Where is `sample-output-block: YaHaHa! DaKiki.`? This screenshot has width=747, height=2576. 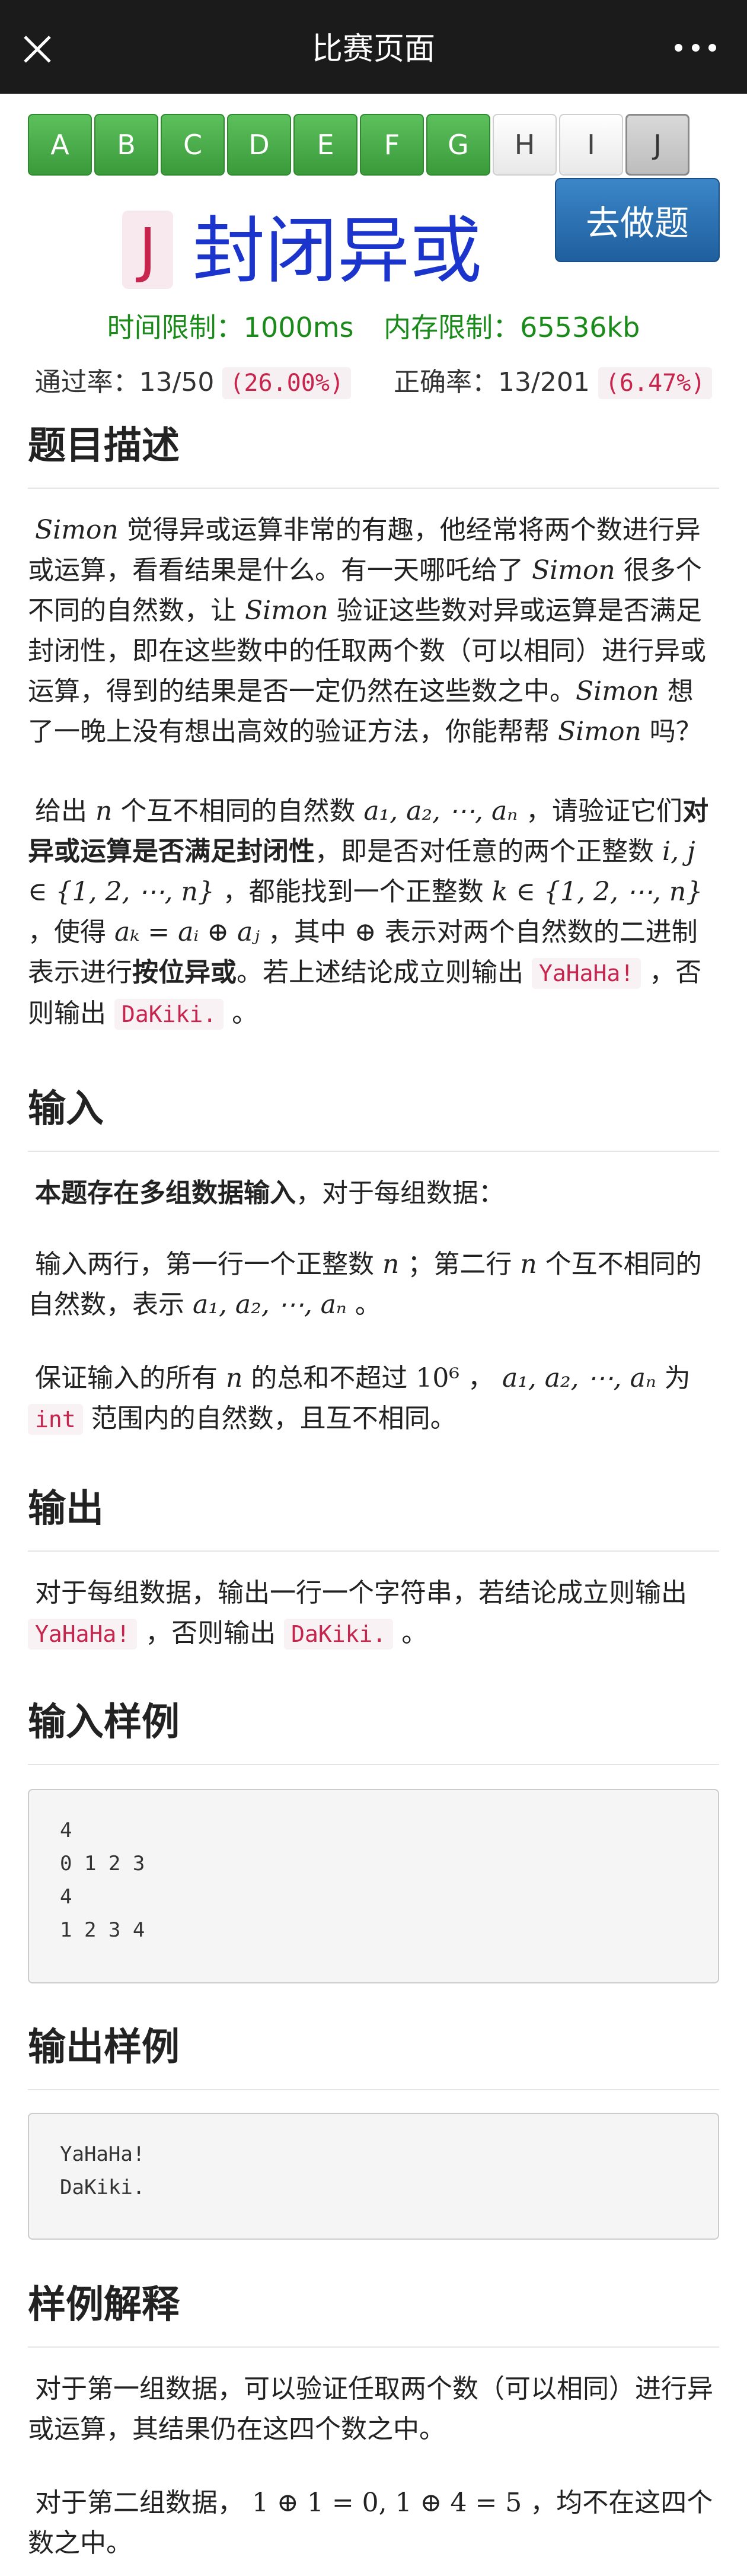
sample-output-block: YaHaHa! DaKiki. is located at coordinates (373, 2176).